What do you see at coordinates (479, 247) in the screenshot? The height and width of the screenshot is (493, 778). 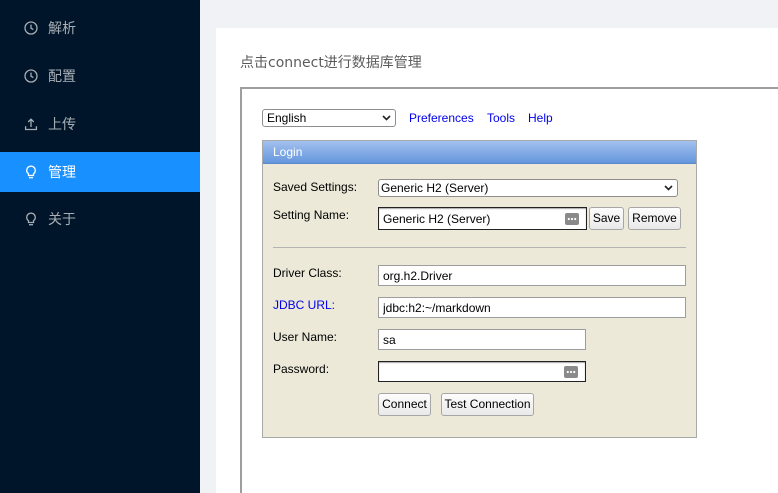 I see `divider` at bounding box center [479, 247].